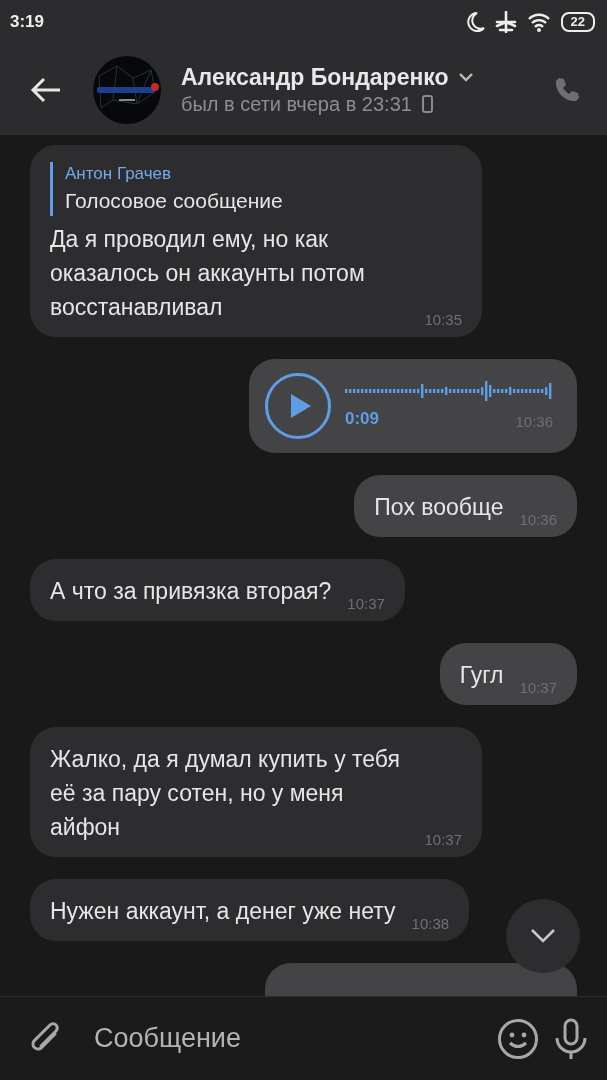 The width and height of the screenshot is (607, 1080). Describe the element at coordinates (174, 201) in the screenshot. I see `reply-text: Голосовое сообщение` at that location.